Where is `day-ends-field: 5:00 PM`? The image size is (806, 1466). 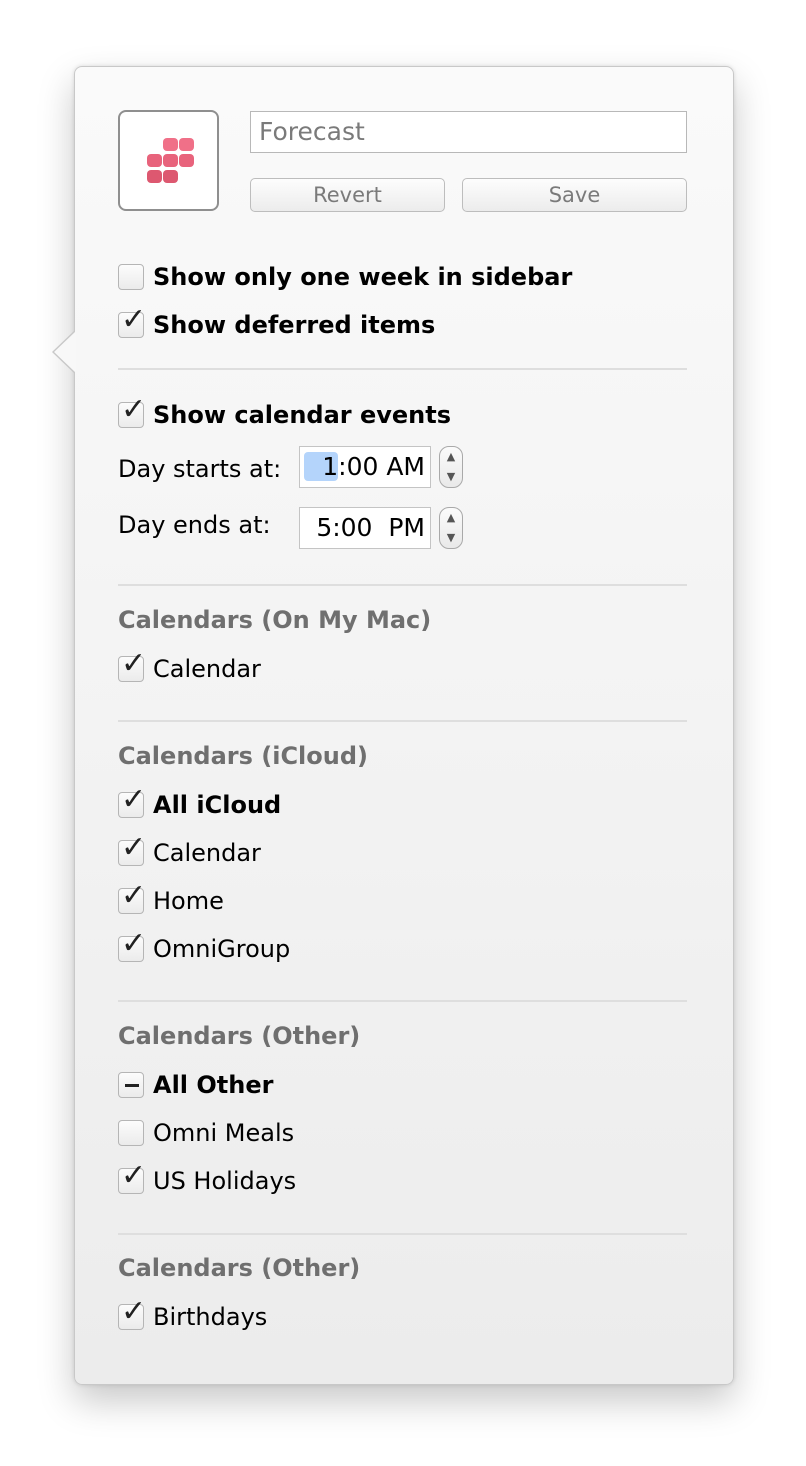
day-ends-field: 5:00 PM is located at coordinates (365, 528).